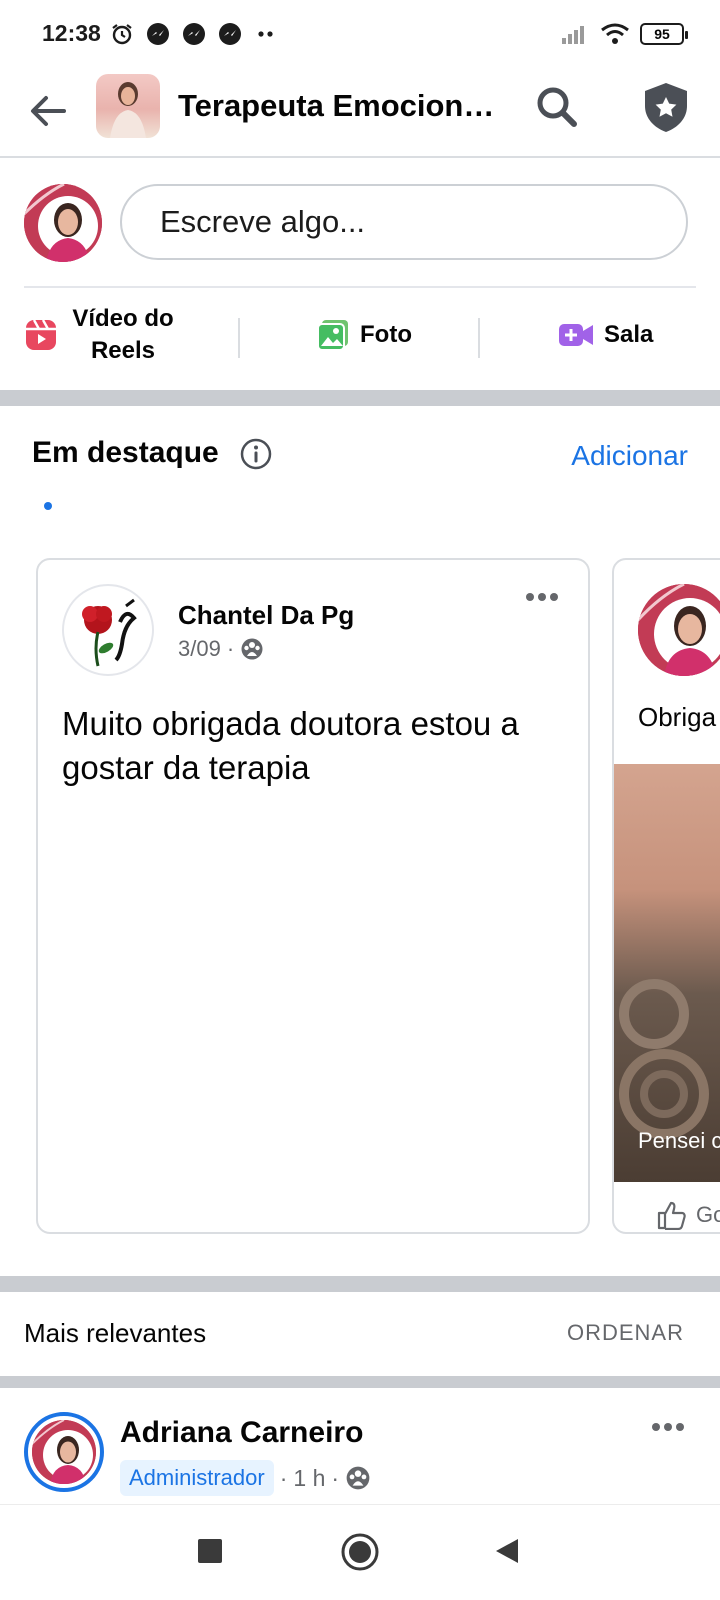  I want to click on card-meta: 3/09 ·, so click(221, 649).